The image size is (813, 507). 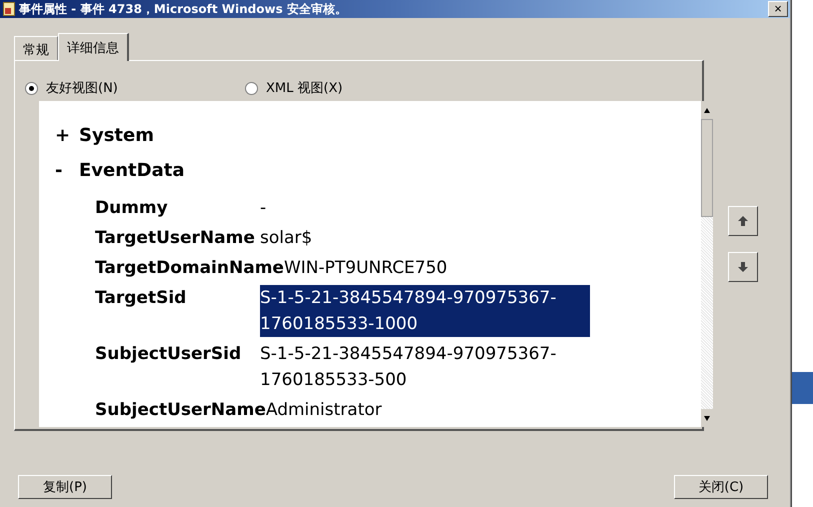 I want to click on field-name: TargetUserName, so click(x=175, y=238).